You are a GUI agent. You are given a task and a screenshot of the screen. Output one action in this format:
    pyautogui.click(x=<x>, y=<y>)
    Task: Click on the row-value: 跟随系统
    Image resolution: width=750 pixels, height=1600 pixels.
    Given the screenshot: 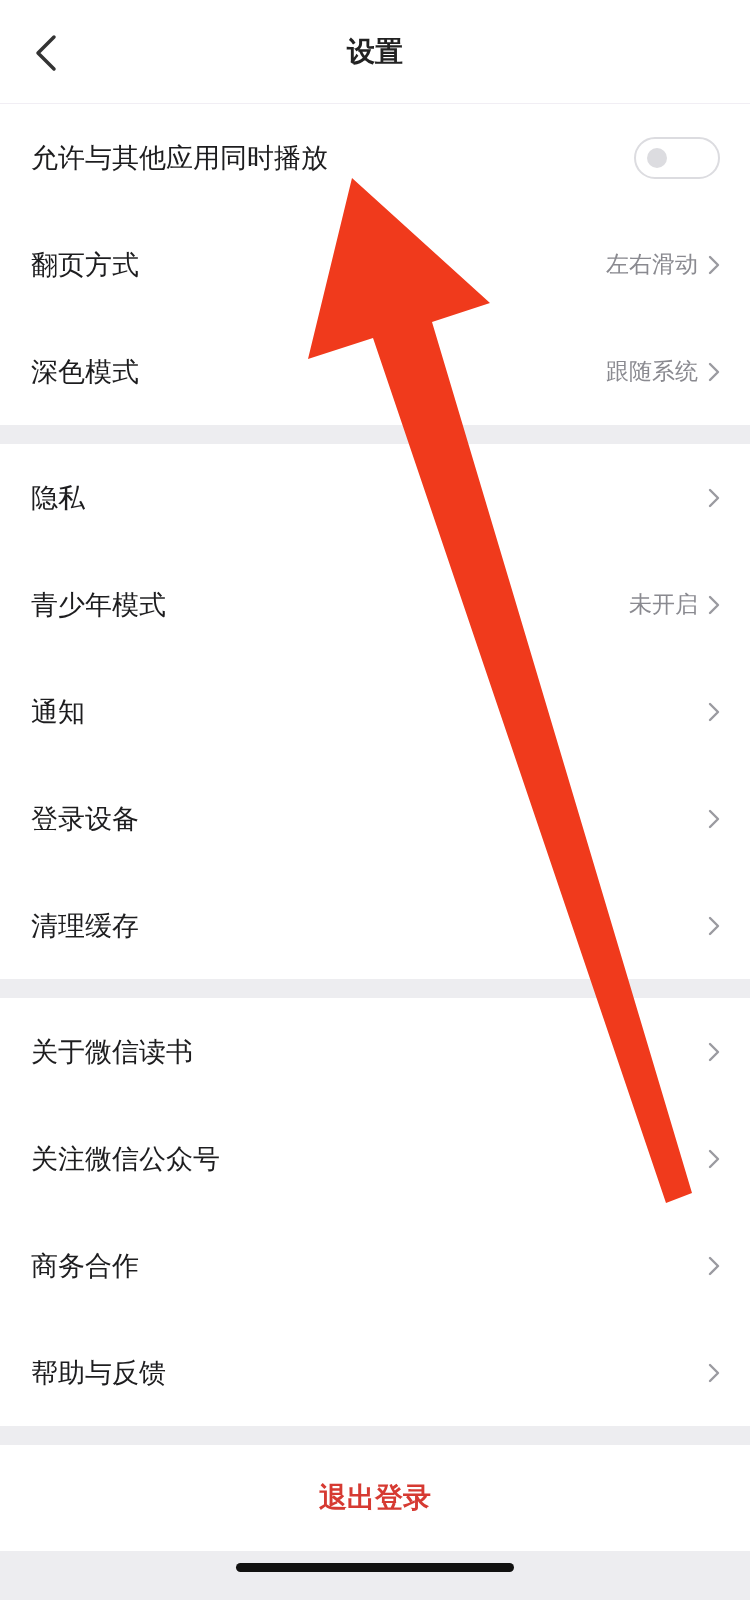 What is the action you would take?
    pyautogui.click(x=652, y=371)
    